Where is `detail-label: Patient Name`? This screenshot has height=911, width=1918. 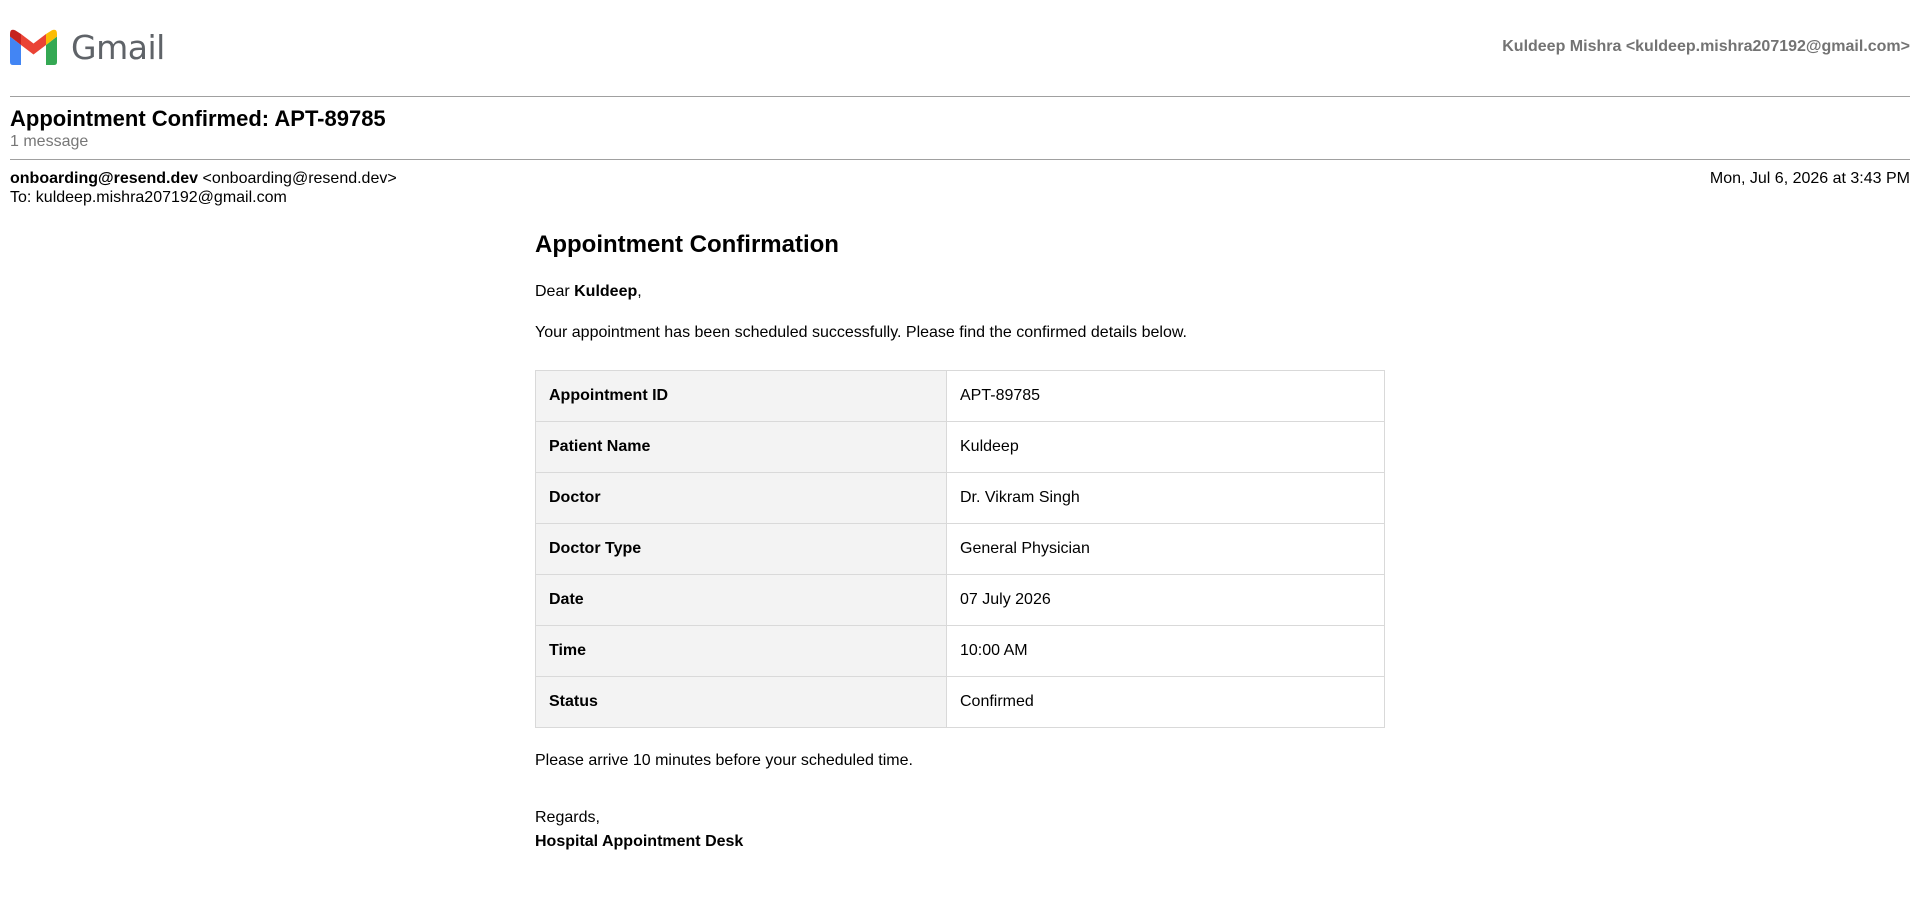 detail-label: Patient Name is located at coordinates (741, 447).